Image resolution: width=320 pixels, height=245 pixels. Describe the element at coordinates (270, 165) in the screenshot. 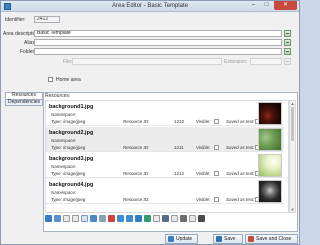

I see `light-green-glow-image` at that location.